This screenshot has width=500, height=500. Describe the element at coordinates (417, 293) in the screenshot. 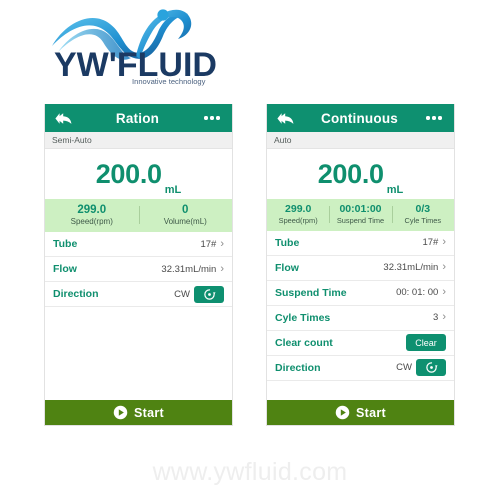

I see `row-suspend-time-value: 00: 01: 00` at that location.